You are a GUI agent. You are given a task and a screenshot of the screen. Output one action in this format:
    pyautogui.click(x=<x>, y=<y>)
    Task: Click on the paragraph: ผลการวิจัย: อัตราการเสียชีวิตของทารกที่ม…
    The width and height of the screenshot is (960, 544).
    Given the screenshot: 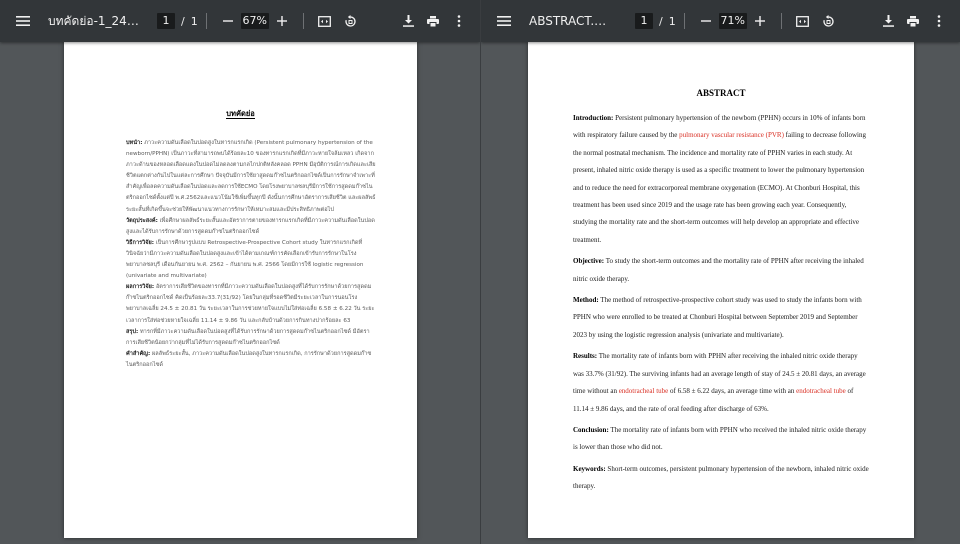 What is the action you would take?
    pyautogui.click(x=251, y=304)
    